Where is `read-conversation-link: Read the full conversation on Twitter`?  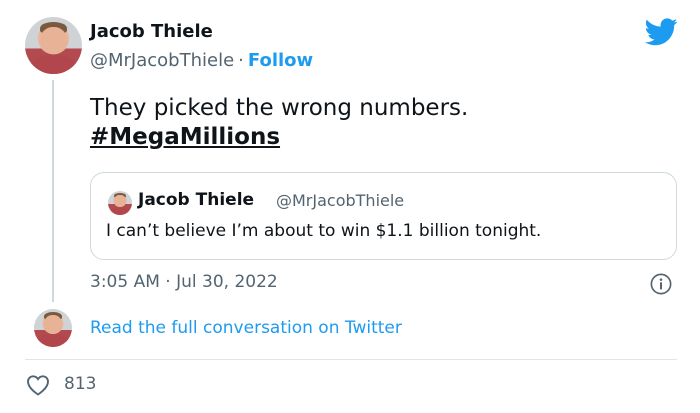 read-conversation-link: Read the full conversation on Twitter is located at coordinates (246, 328).